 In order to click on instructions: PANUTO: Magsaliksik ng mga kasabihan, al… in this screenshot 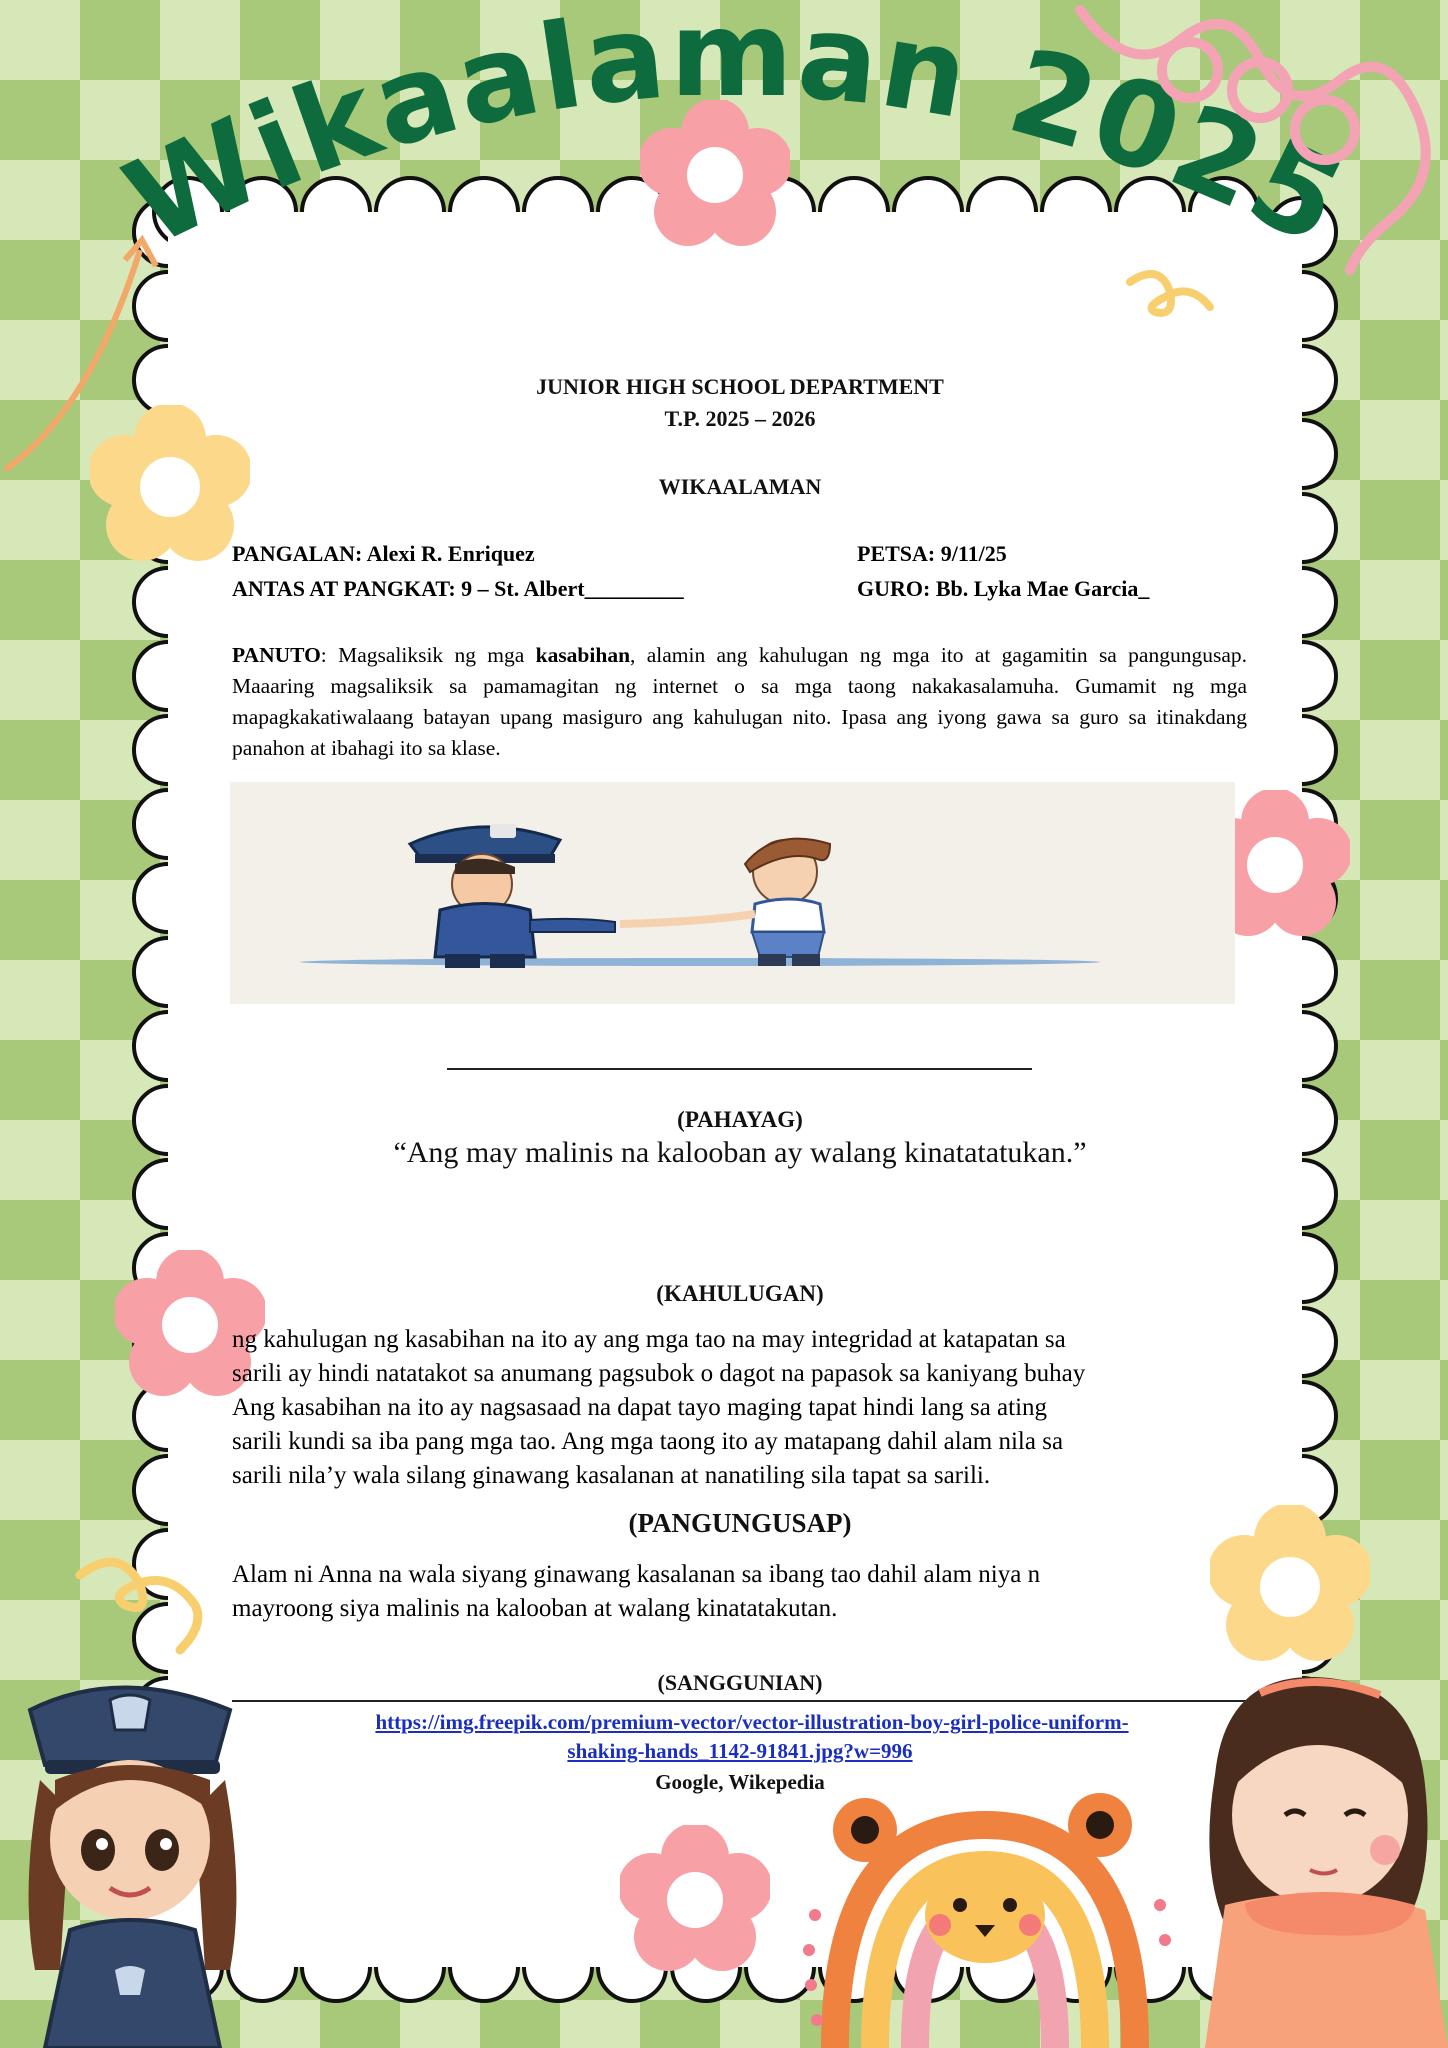, I will do `click(739, 702)`.